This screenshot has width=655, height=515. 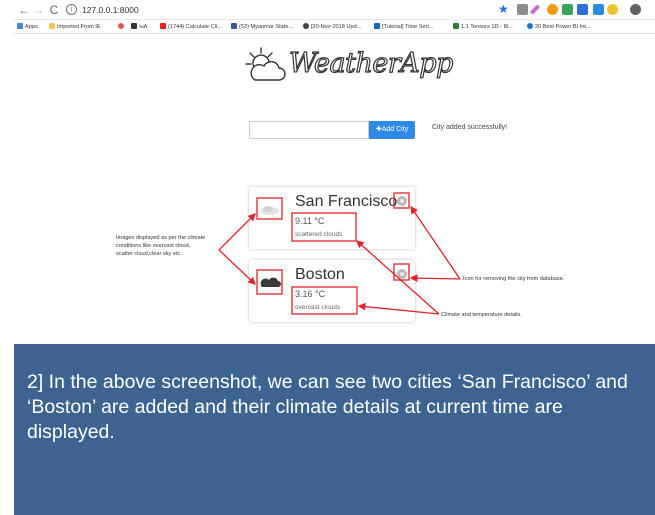 I want to click on back-icon: ←, so click(x=24, y=10).